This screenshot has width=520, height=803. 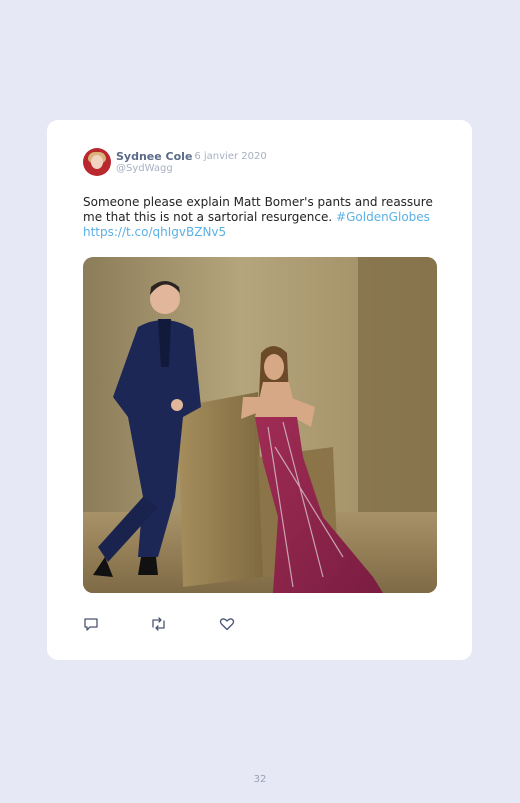 What do you see at coordinates (154, 156) in the screenshot?
I see `author-name: Sydnee Cole` at bounding box center [154, 156].